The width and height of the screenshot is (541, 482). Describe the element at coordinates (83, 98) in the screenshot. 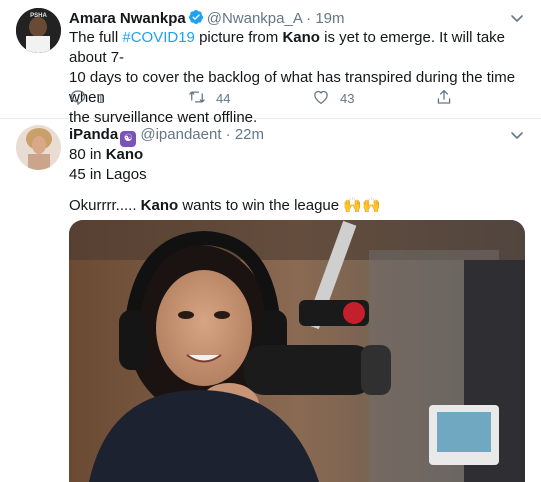

I see `reply-icon` at that location.